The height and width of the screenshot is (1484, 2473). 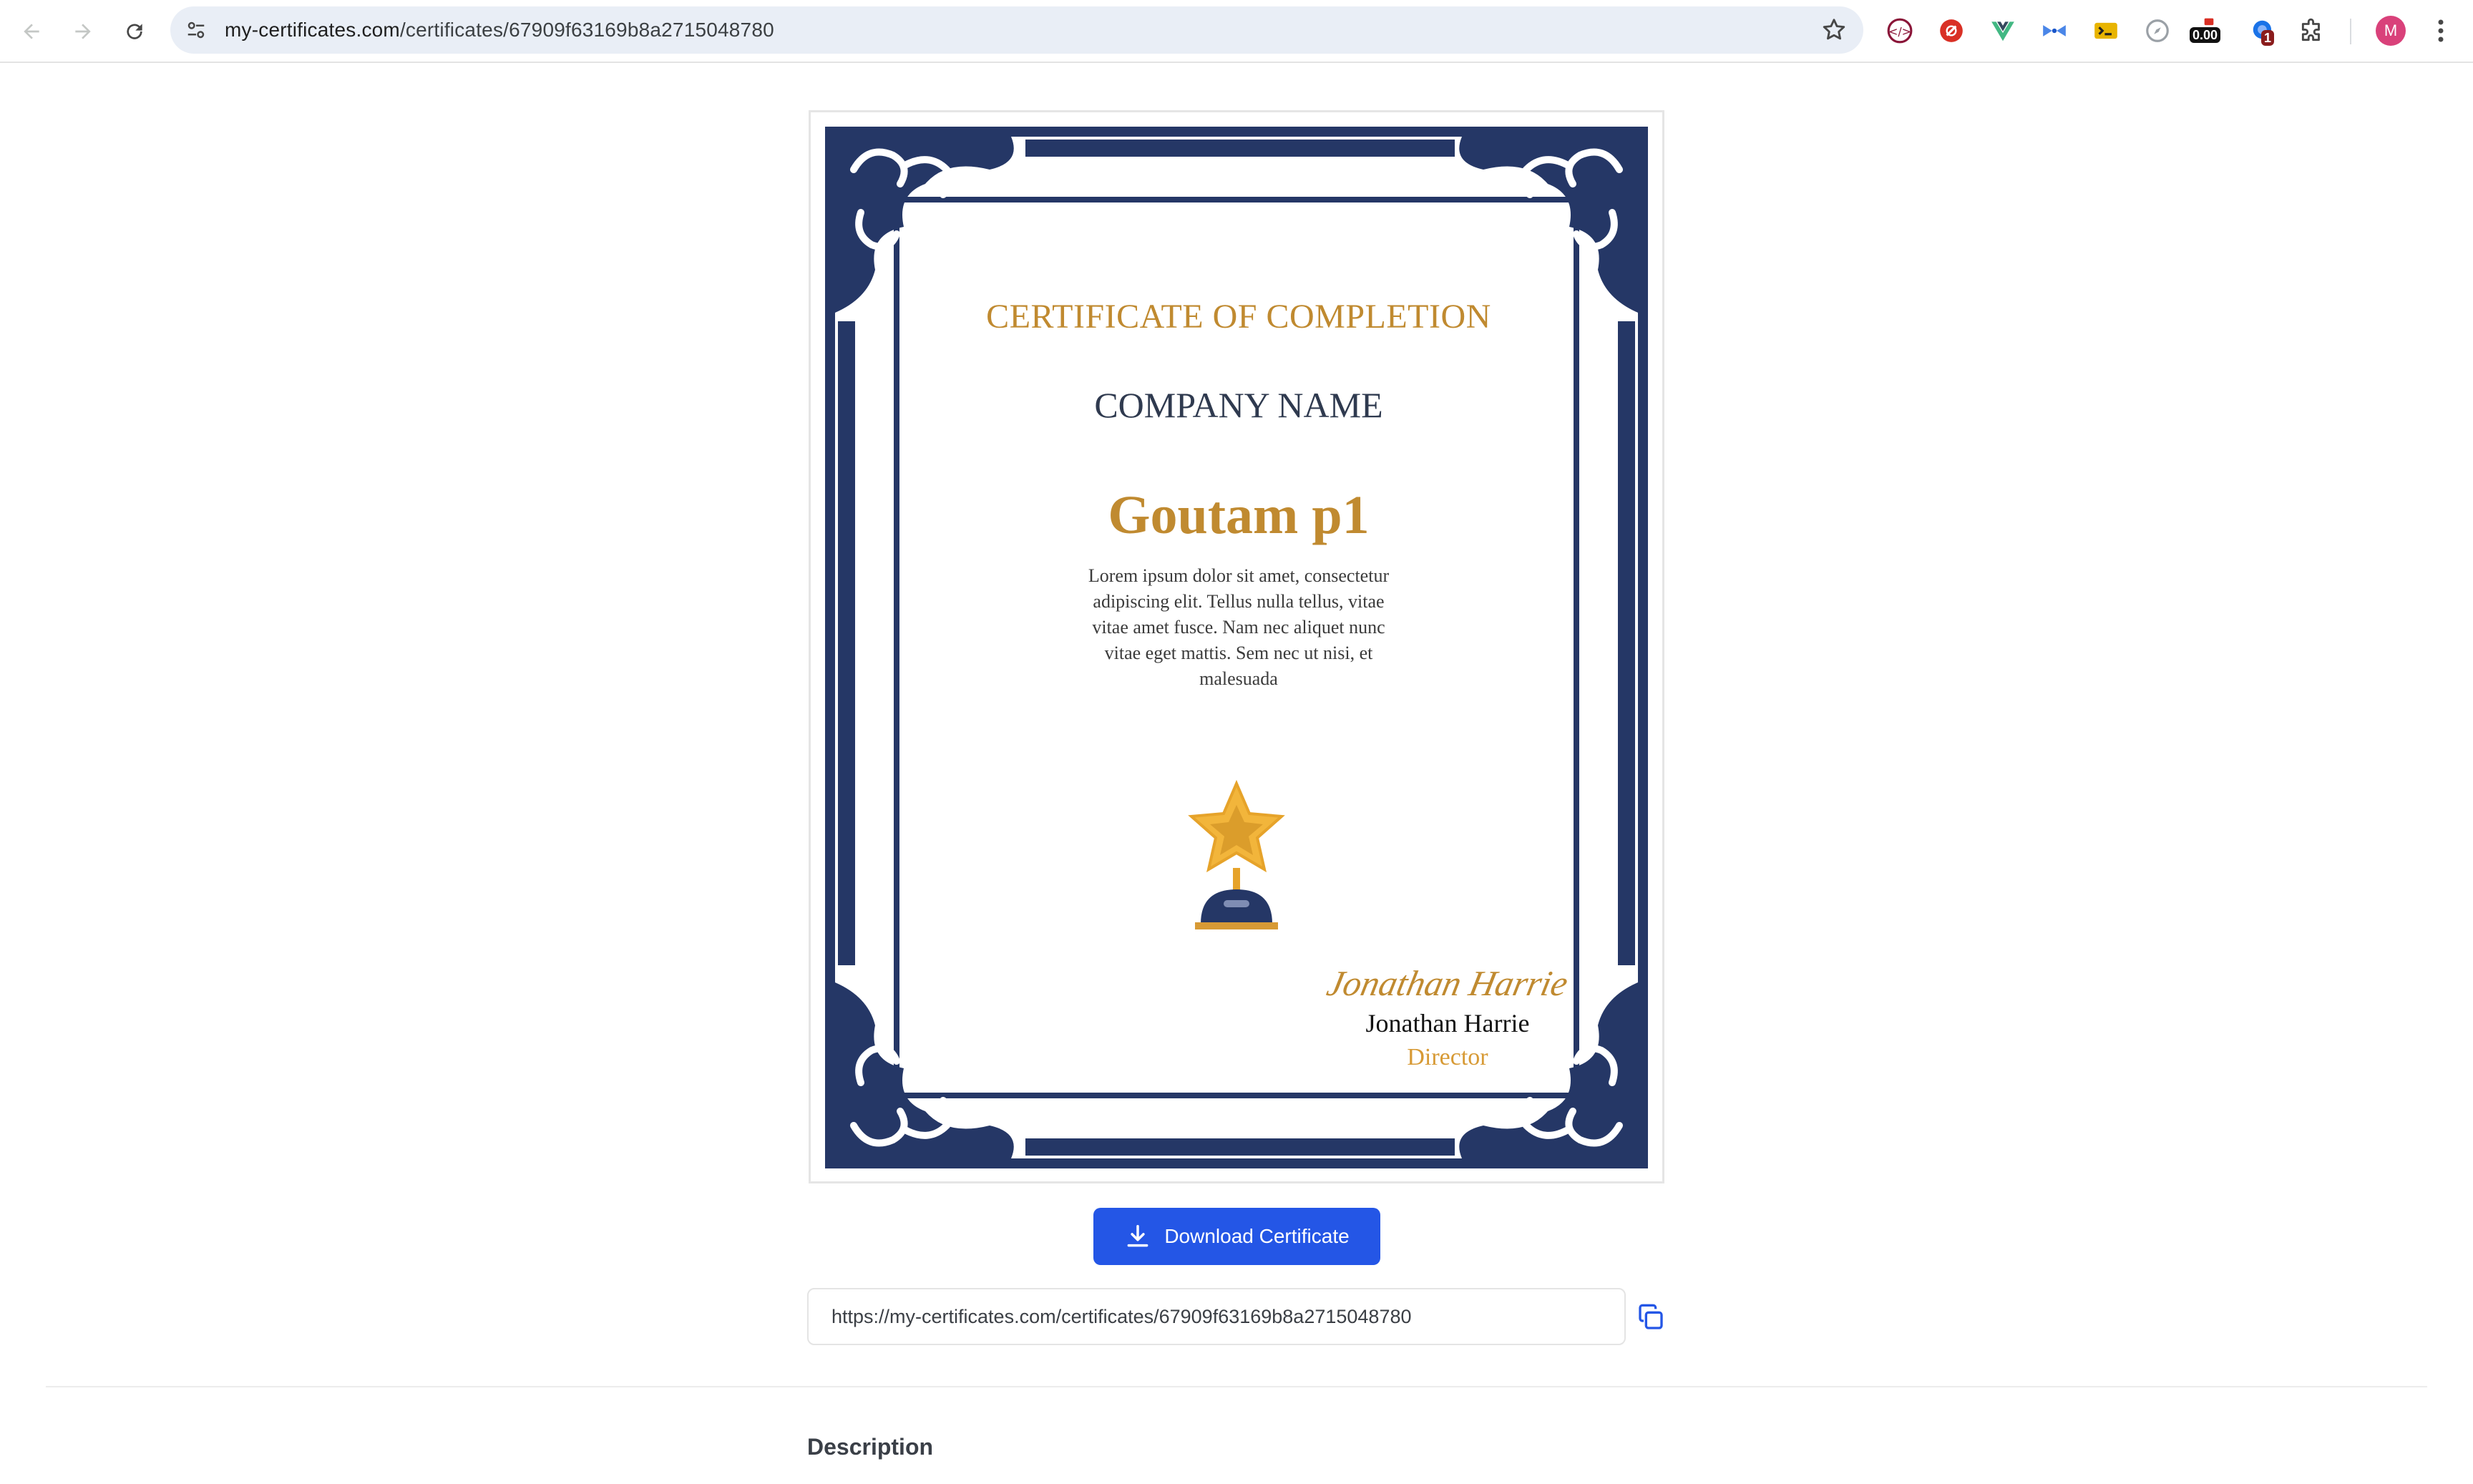 I want to click on vue-devtools-icon, so click(x=2002, y=30).